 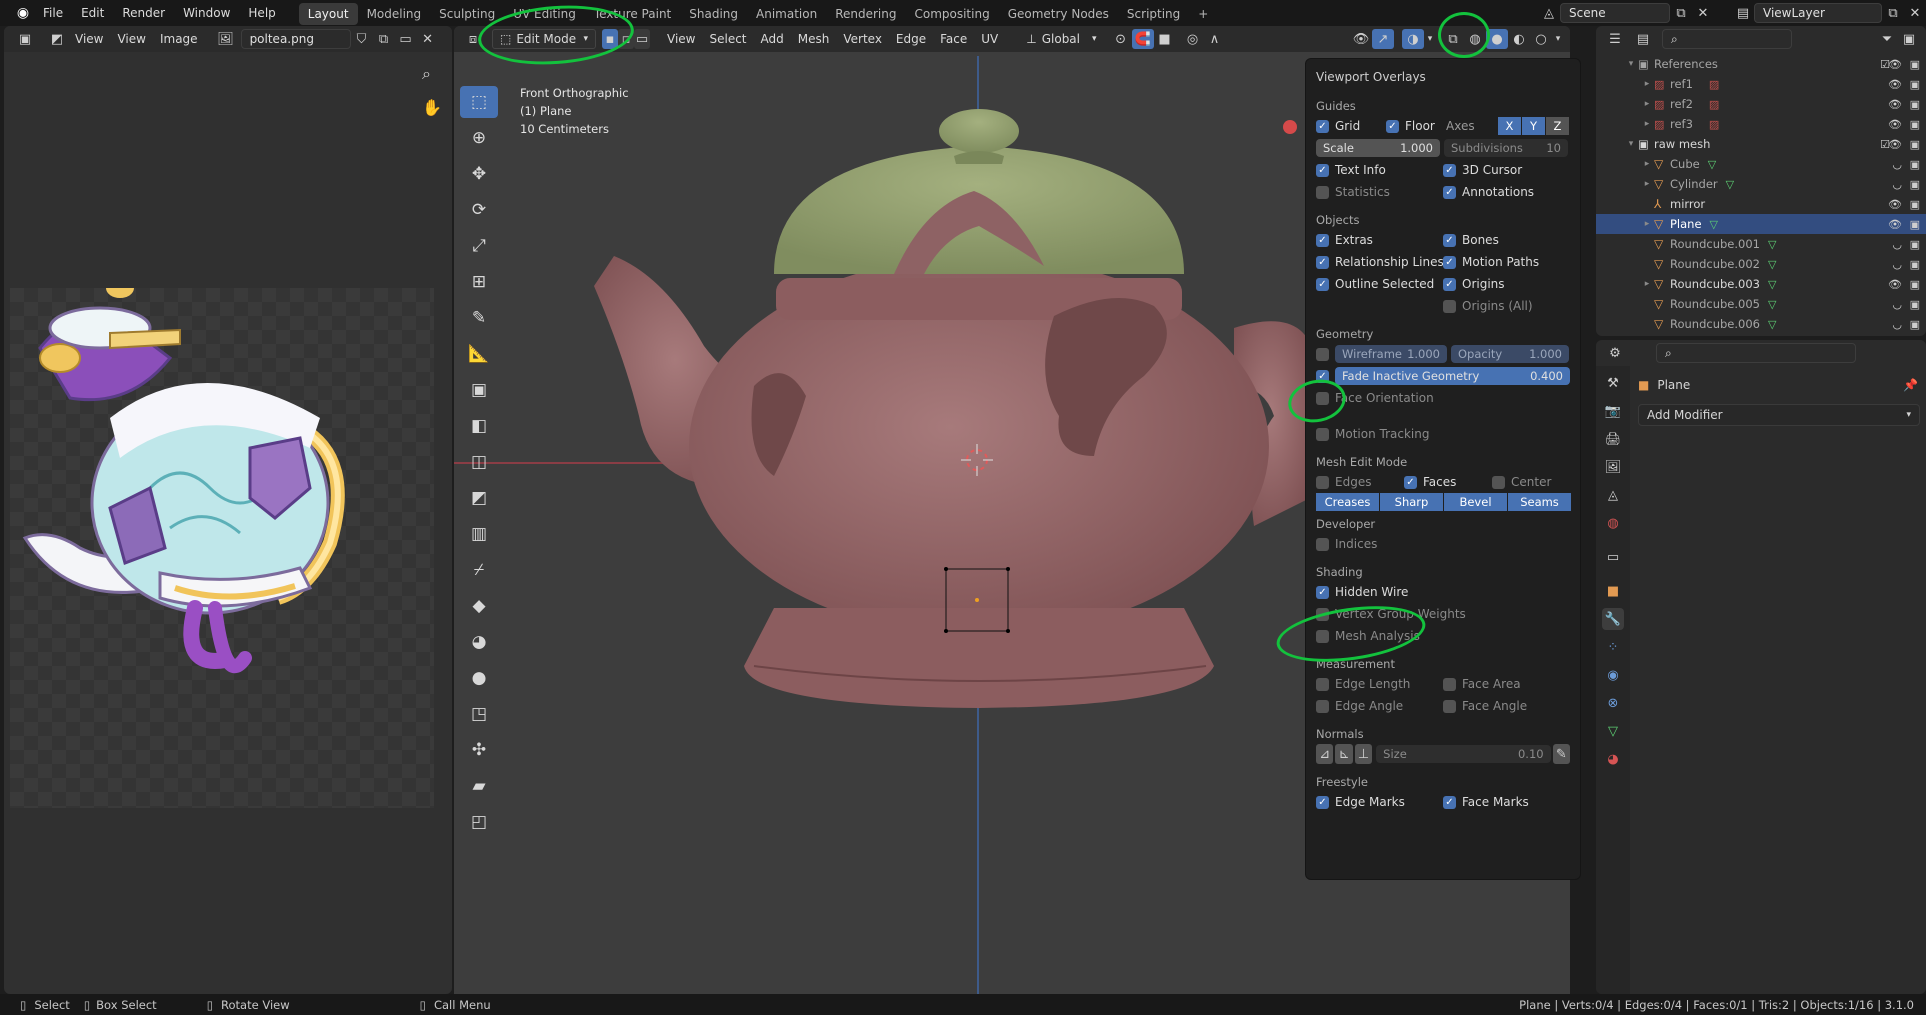 I want to click on menu-vertex: Vertex, so click(x=862, y=39).